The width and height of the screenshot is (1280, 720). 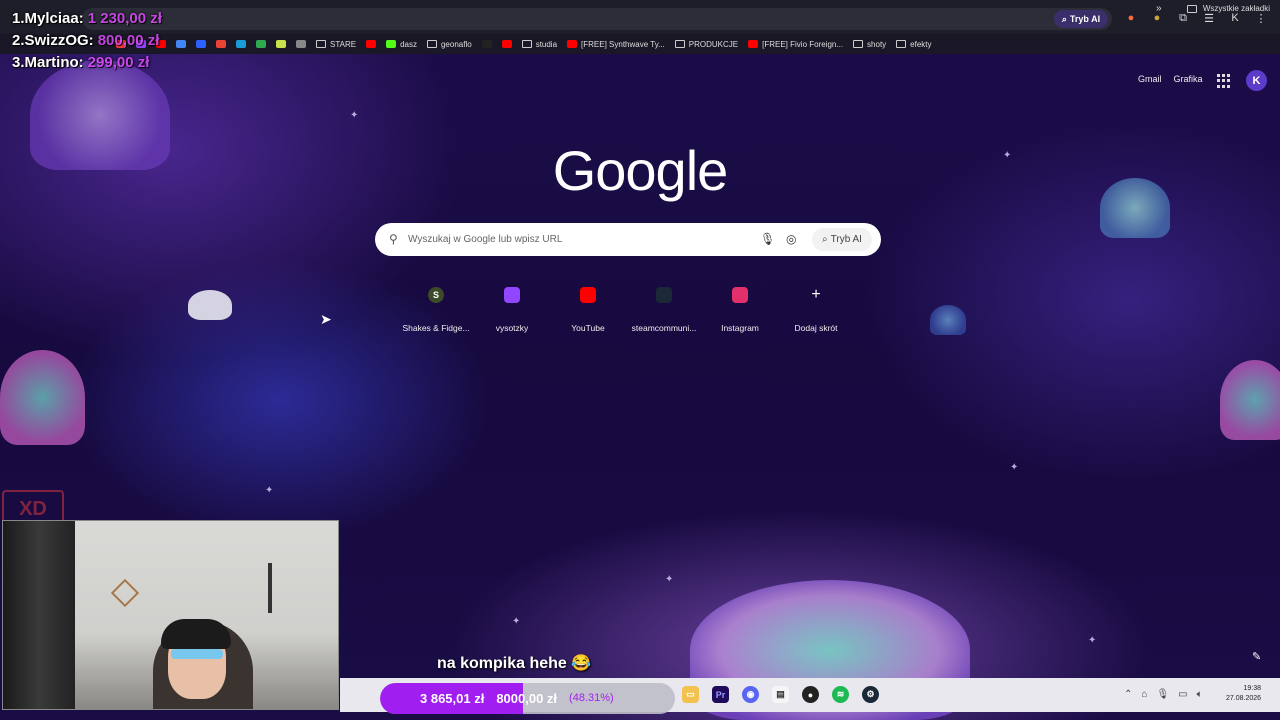 I want to click on profile-icon: K, so click(x=1235, y=18).